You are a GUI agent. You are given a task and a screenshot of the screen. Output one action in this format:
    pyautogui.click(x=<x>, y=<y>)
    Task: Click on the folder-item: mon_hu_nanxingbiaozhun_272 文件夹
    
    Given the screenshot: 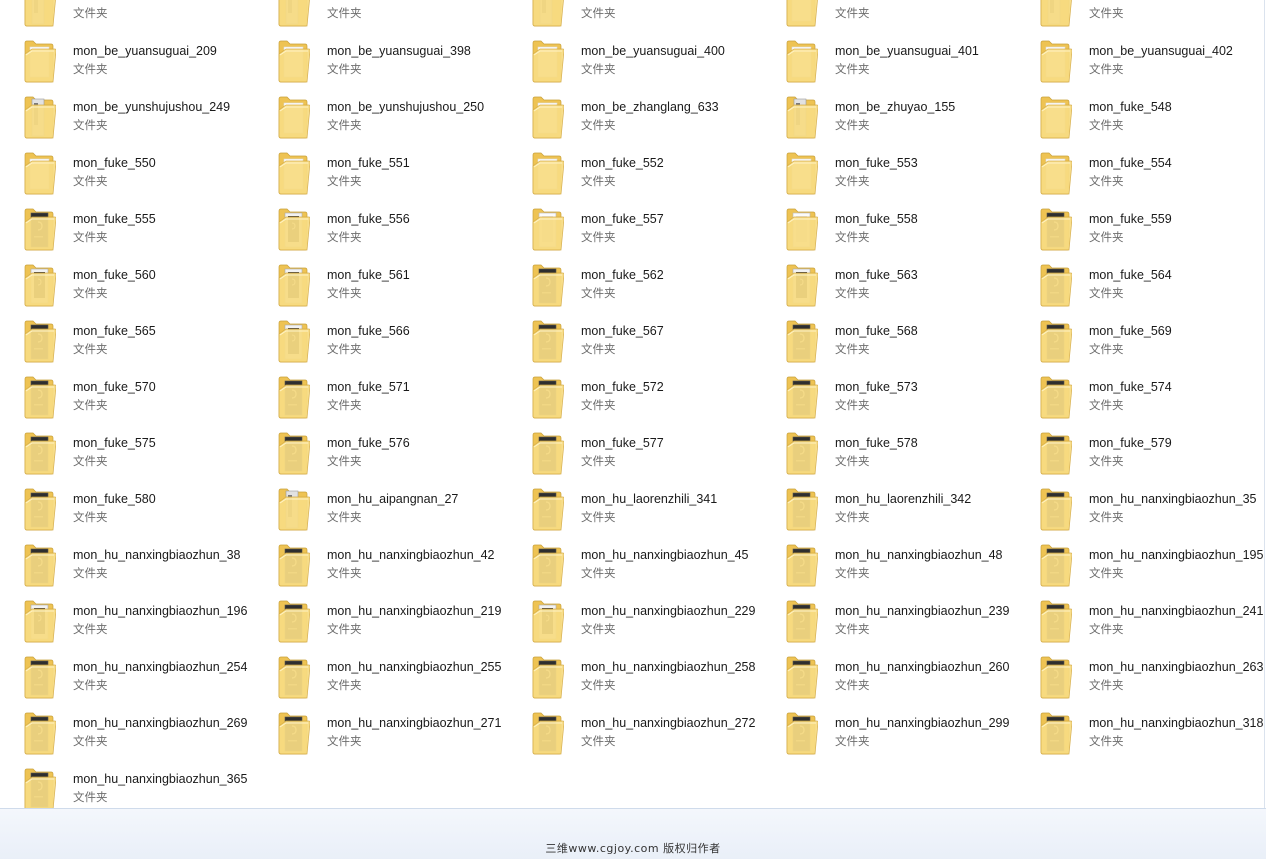 What is the action you would take?
    pyautogui.click(x=635, y=732)
    